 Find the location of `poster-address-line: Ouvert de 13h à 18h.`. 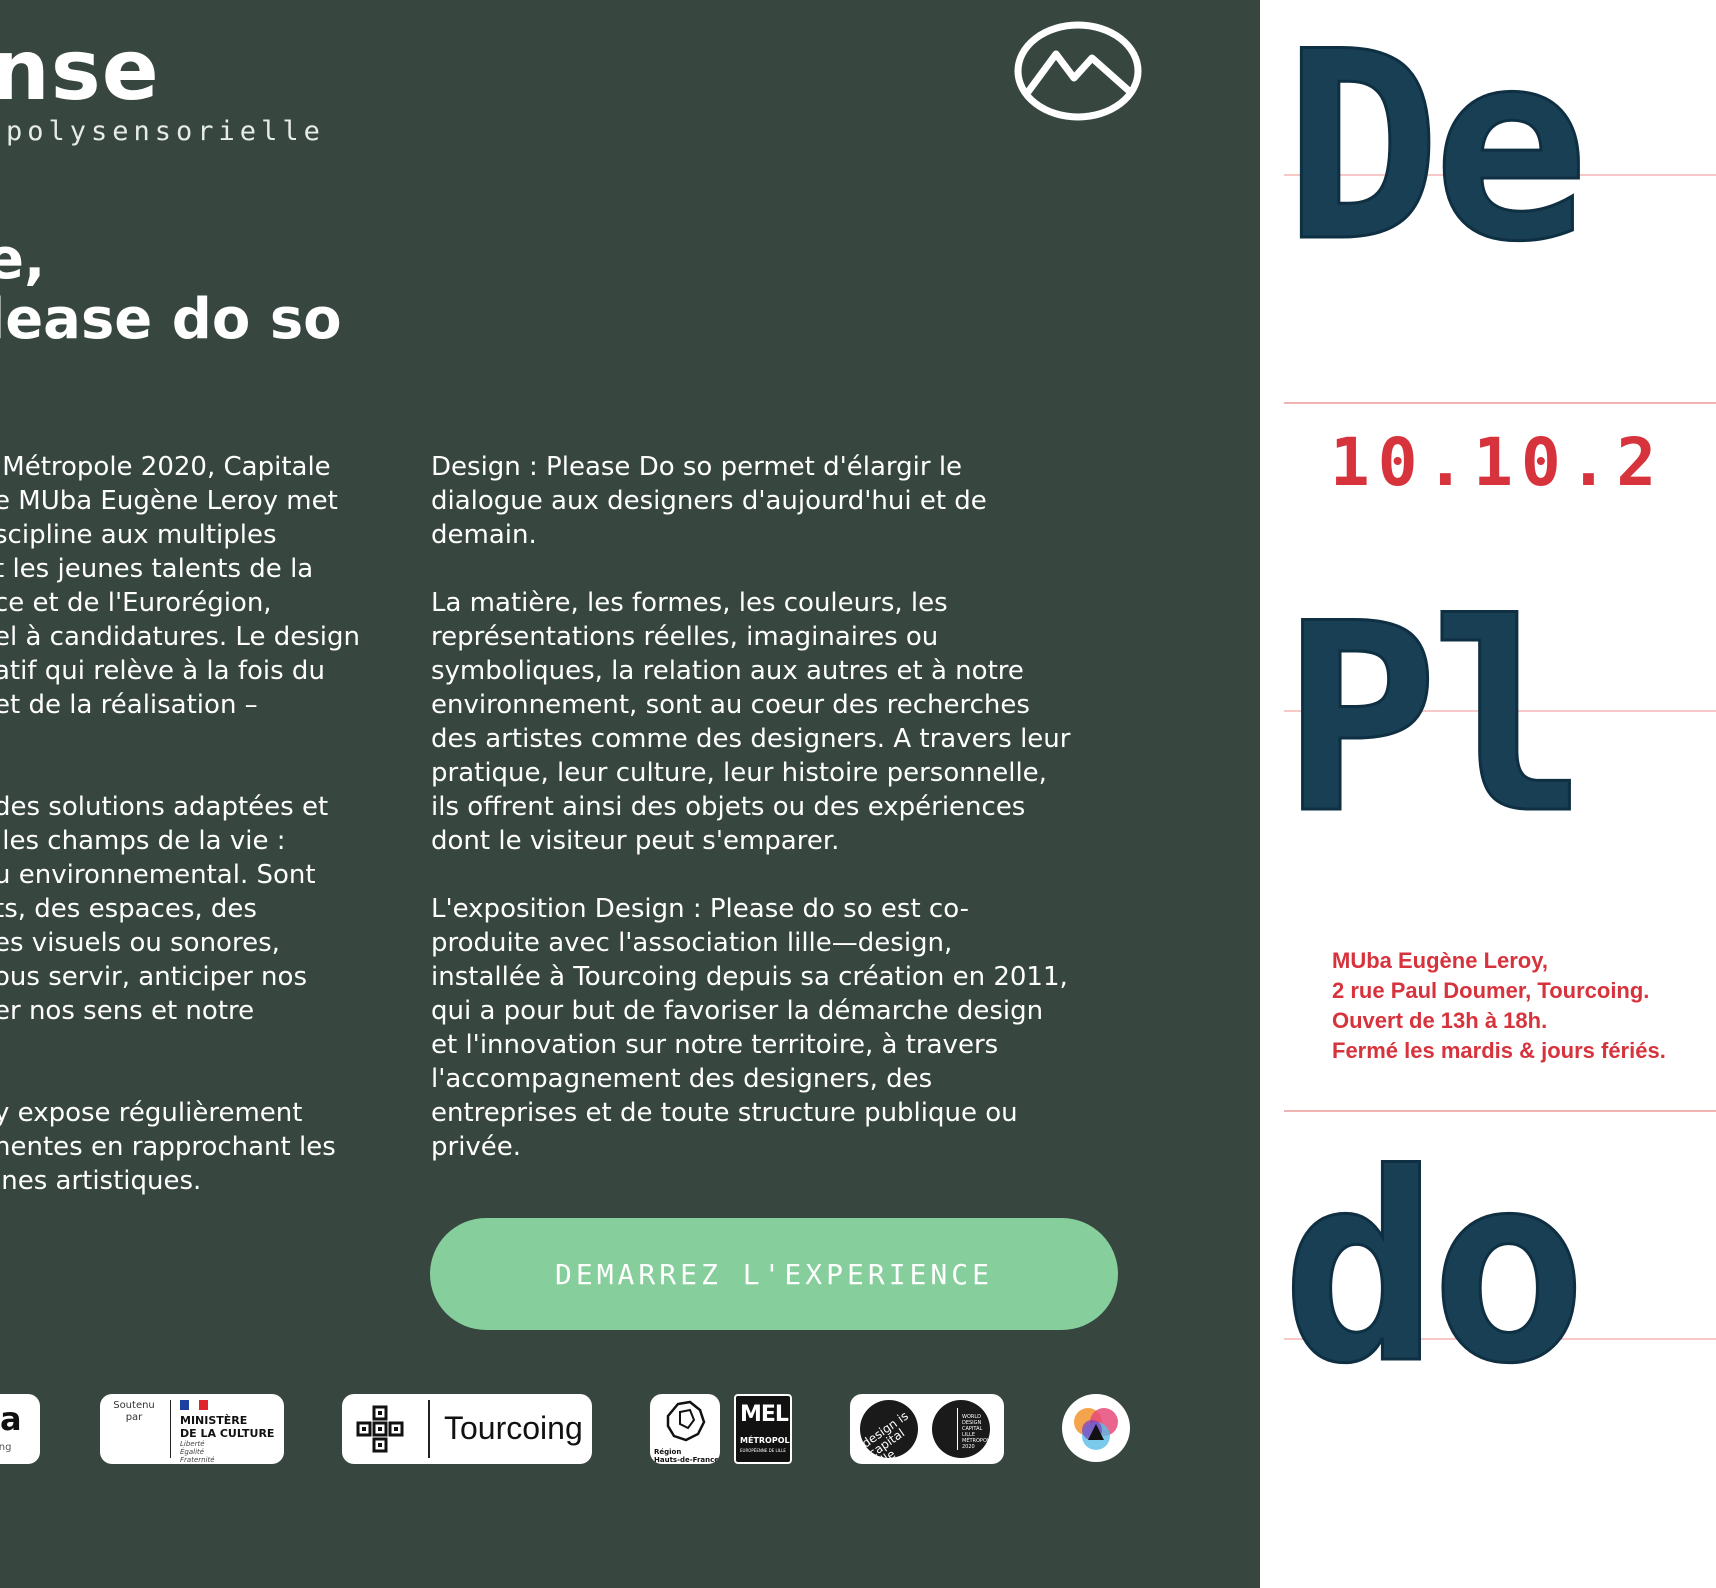

poster-address-line: Ouvert de 13h à 18h. is located at coordinates (1440, 1020).